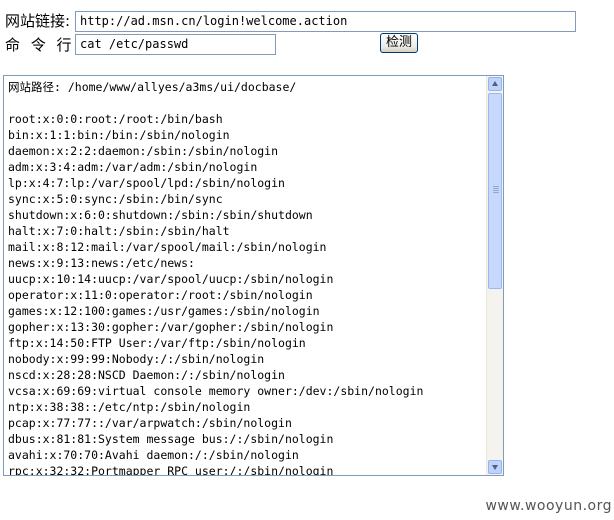 This screenshot has height=520, width=614. I want to click on output-line: daemon:x:2:2:daemon:/sbin:/sbin/nologin, so click(143, 151).